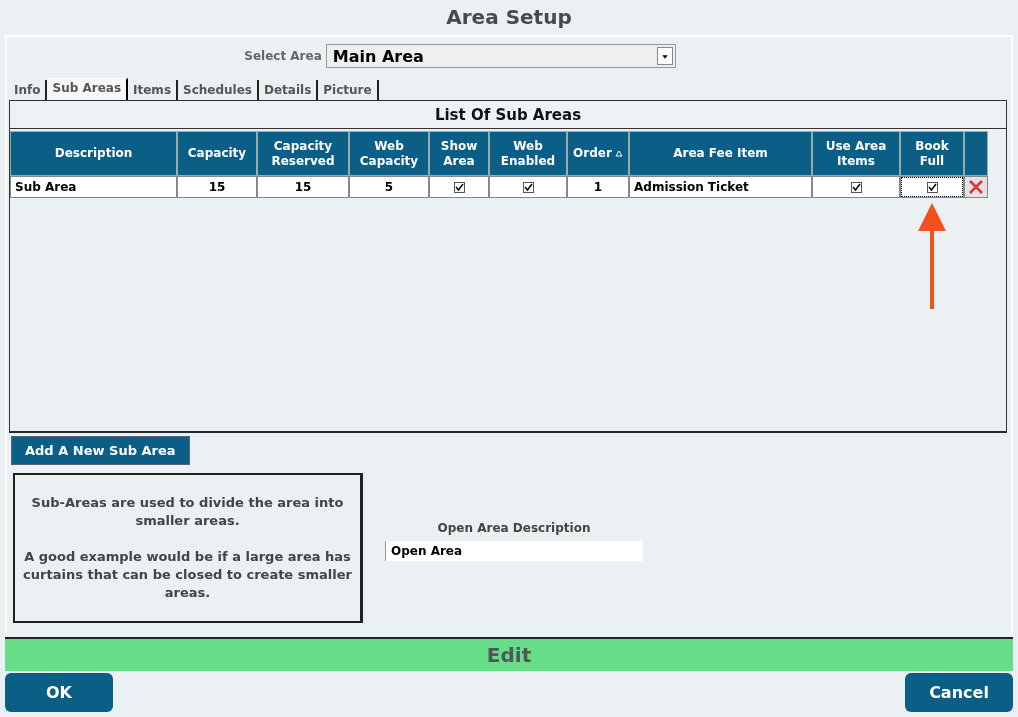 This screenshot has height=717, width=1018. Describe the element at coordinates (187, 512) in the screenshot. I see `help-text: Sub-Areas are used to divide the area into smaller areas.` at that location.